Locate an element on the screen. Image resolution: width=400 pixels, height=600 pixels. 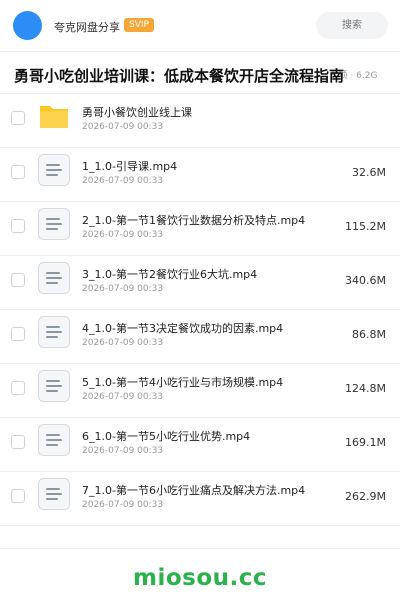
app-name: 夸克网盘分享 is located at coordinates (87, 27).